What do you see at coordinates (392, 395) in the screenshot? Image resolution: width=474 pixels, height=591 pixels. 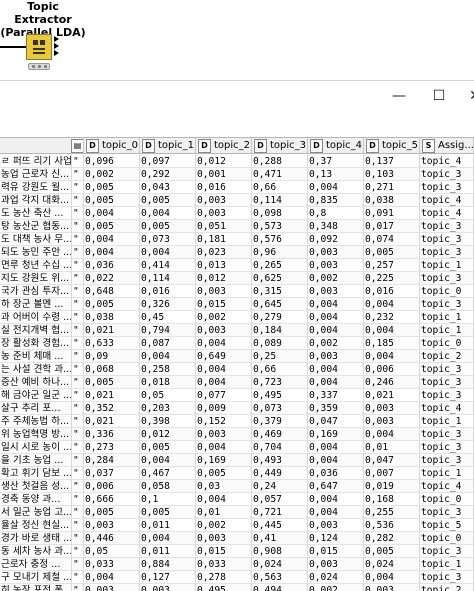 I see `topic-probability-cell: 0,021` at bounding box center [392, 395].